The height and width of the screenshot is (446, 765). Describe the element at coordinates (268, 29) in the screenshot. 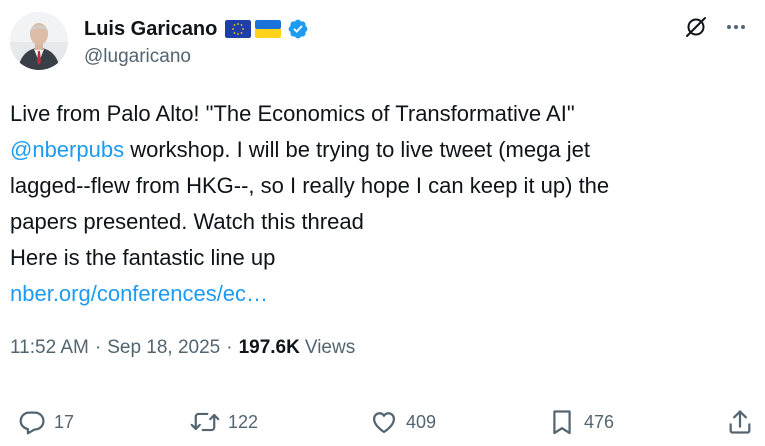

I see `ukraine-flag-icon` at that location.